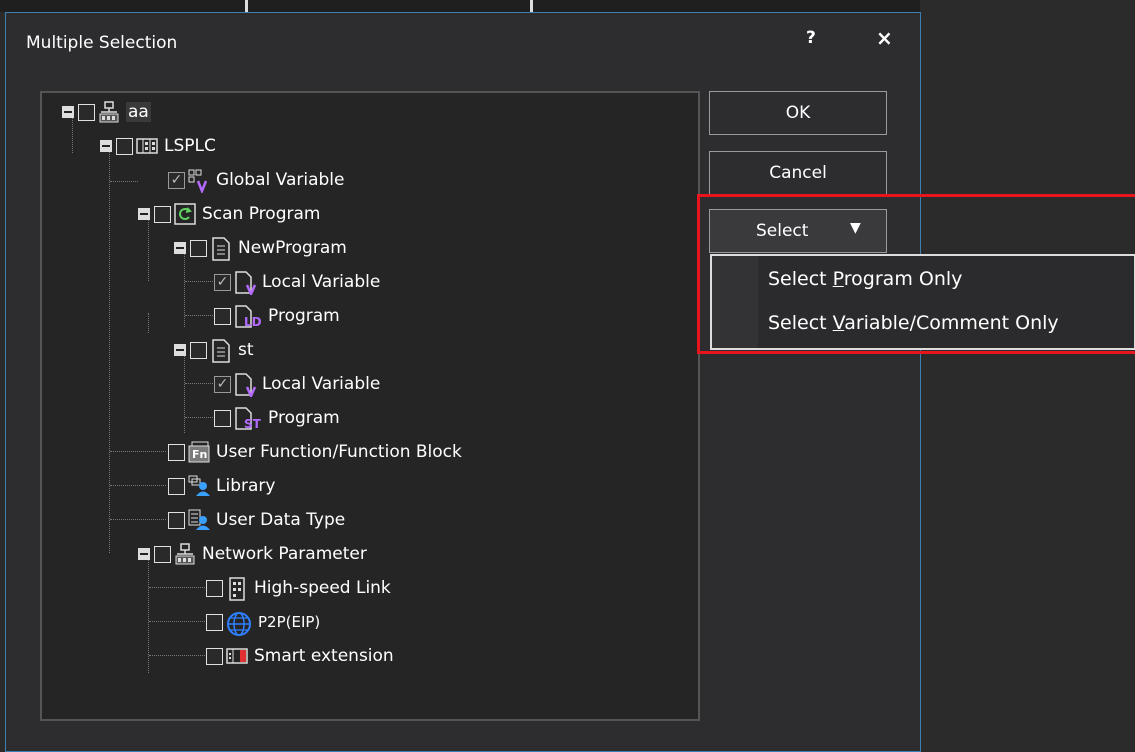 This screenshot has height=752, width=1135. Describe the element at coordinates (460, 6) in the screenshot. I see `background-strip` at that location.